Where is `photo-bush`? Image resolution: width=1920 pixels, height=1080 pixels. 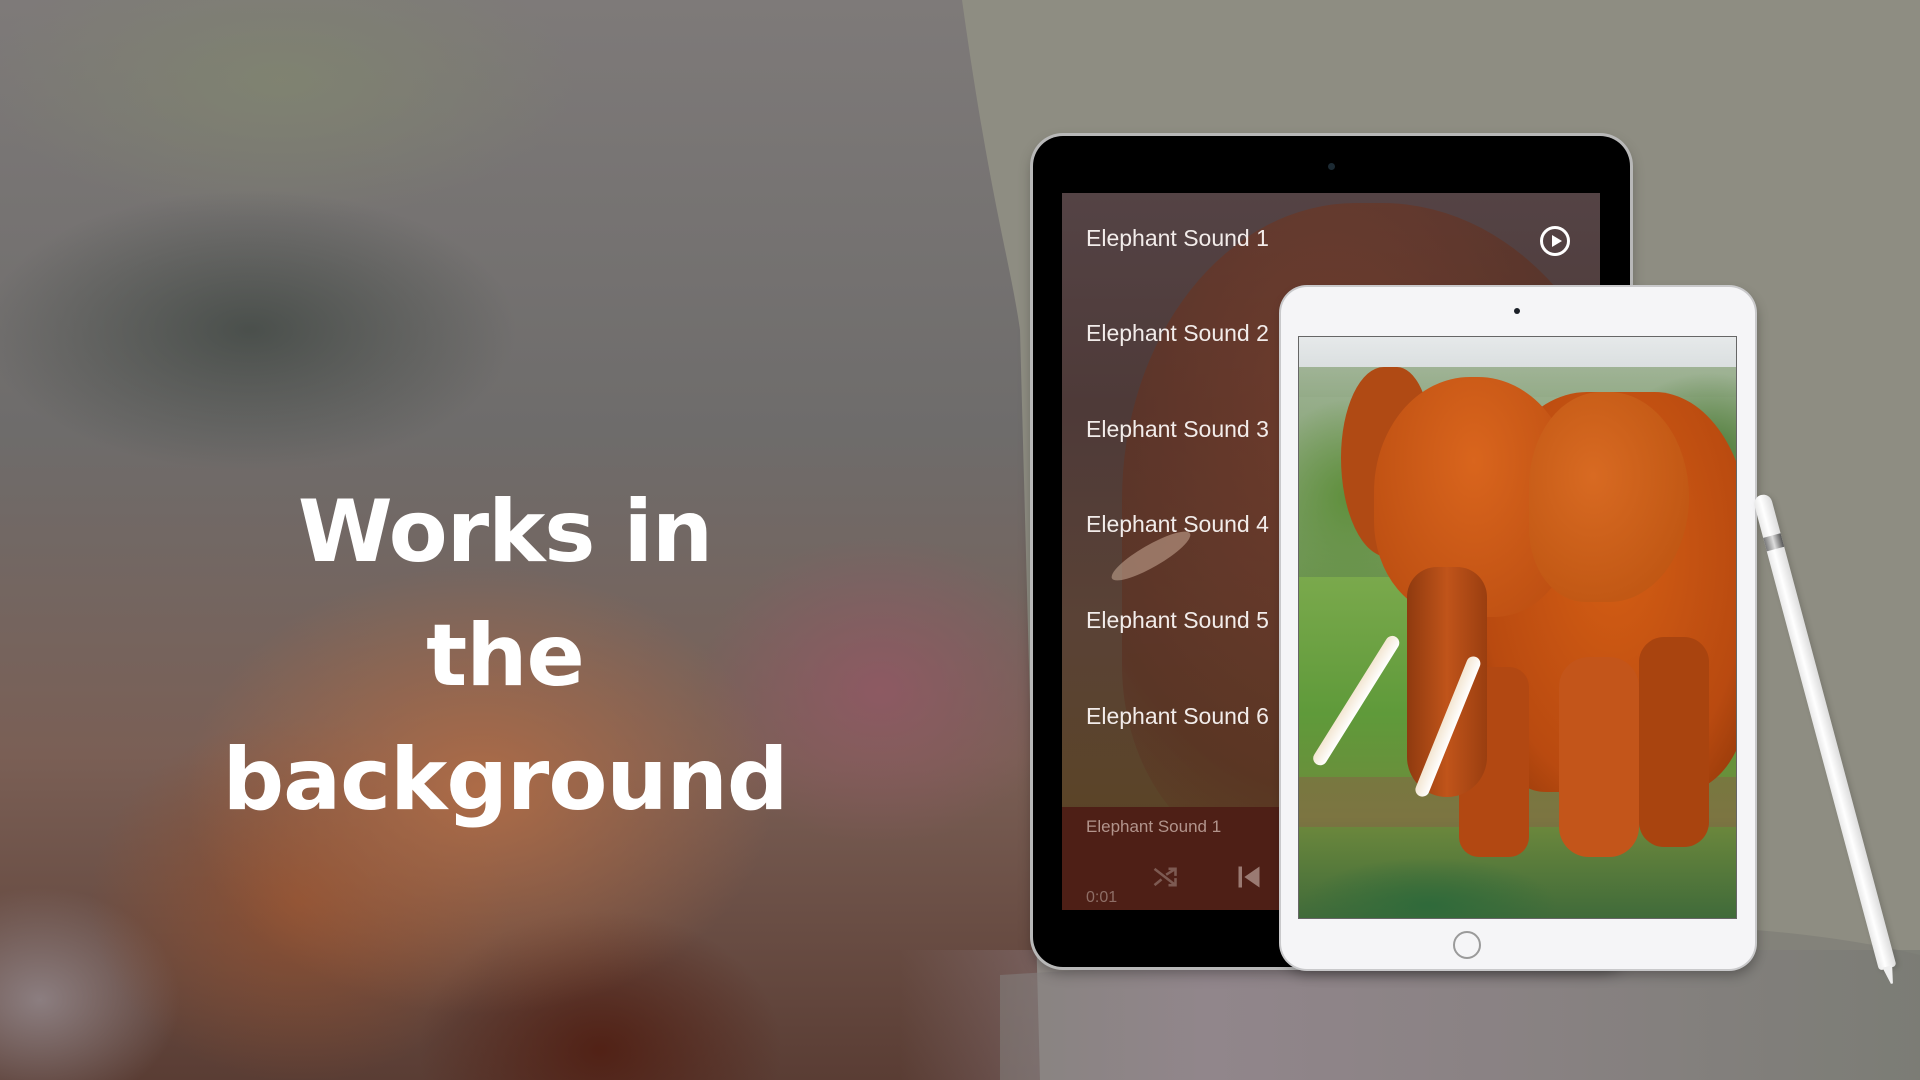 photo-bush is located at coordinates (1429, 887).